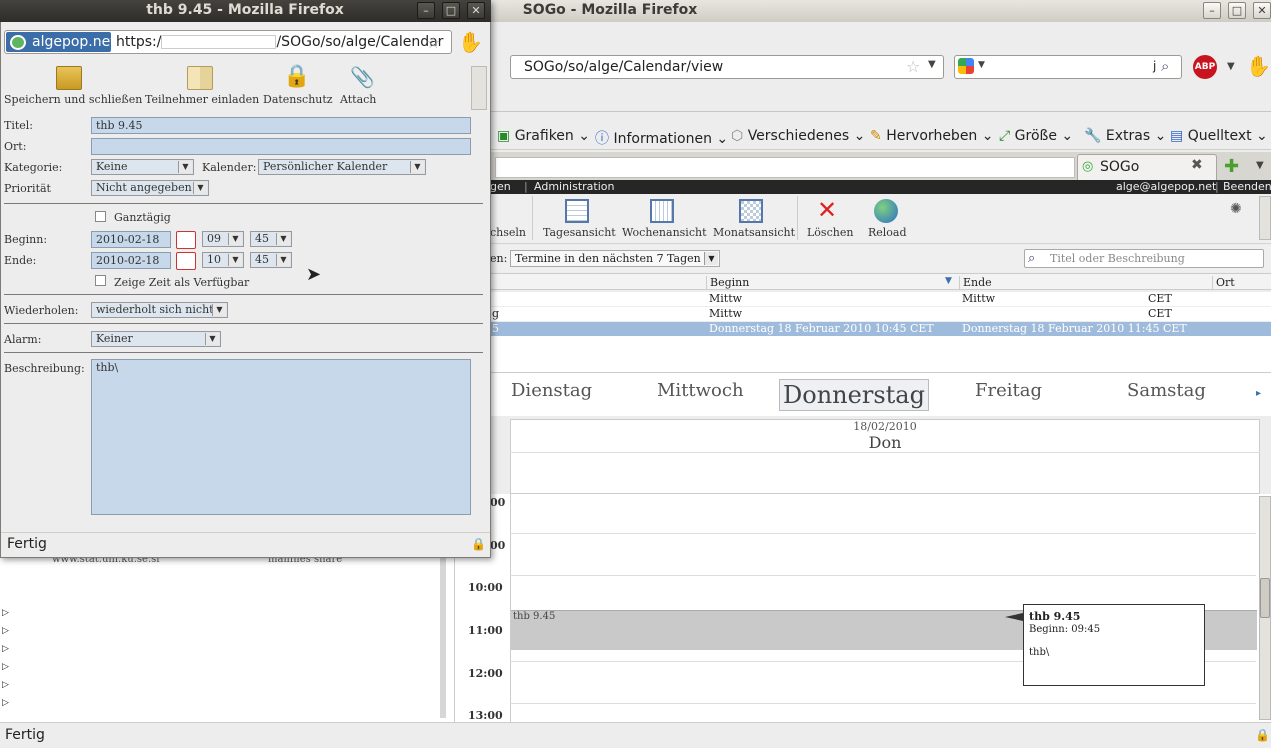 The width and height of the screenshot is (1271, 748). Describe the element at coordinates (451, 10) in the screenshot. I see `popup-maximize-button: □` at that location.